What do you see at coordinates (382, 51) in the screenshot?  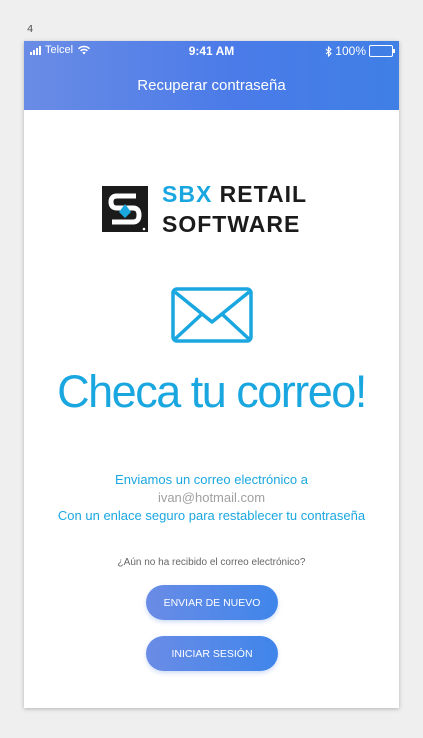 I see `battery-icon` at bounding box center [382, 51].